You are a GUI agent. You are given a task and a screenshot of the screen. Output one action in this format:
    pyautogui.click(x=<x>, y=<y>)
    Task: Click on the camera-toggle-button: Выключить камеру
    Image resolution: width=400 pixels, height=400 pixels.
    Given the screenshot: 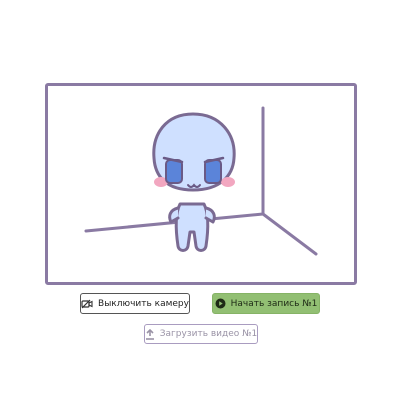 What is the action you would take?
    pyautogui.click(x=135, y=303)
    